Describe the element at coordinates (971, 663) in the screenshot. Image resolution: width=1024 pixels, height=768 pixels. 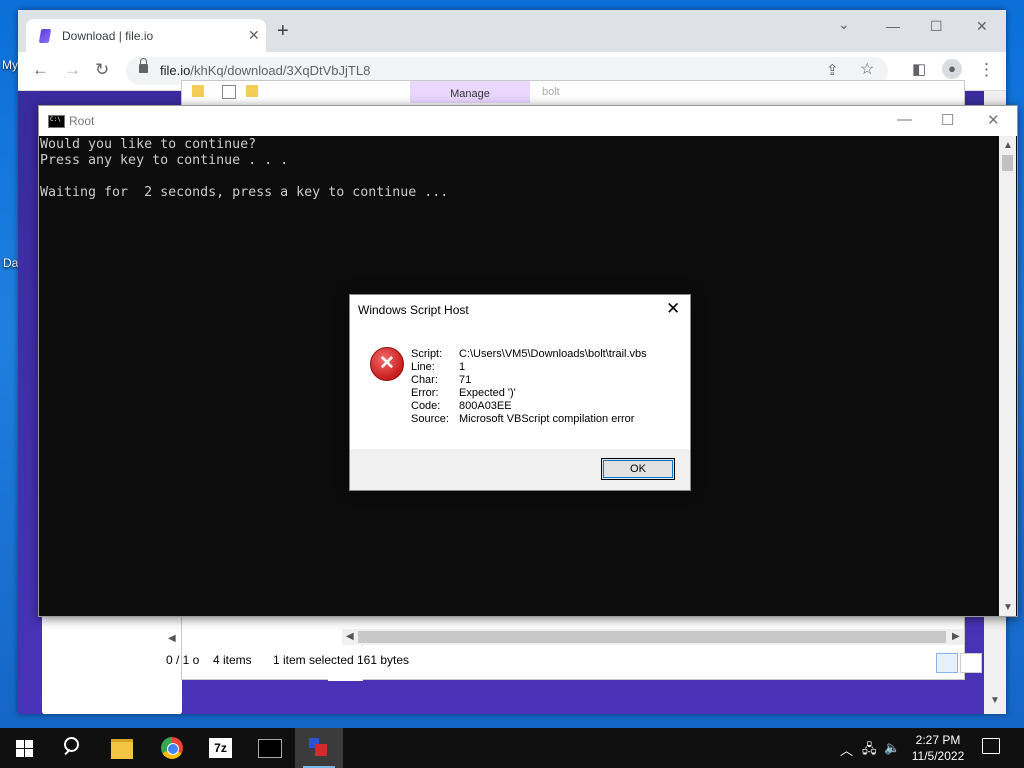
I see `large-icons-view-icon` at that location.